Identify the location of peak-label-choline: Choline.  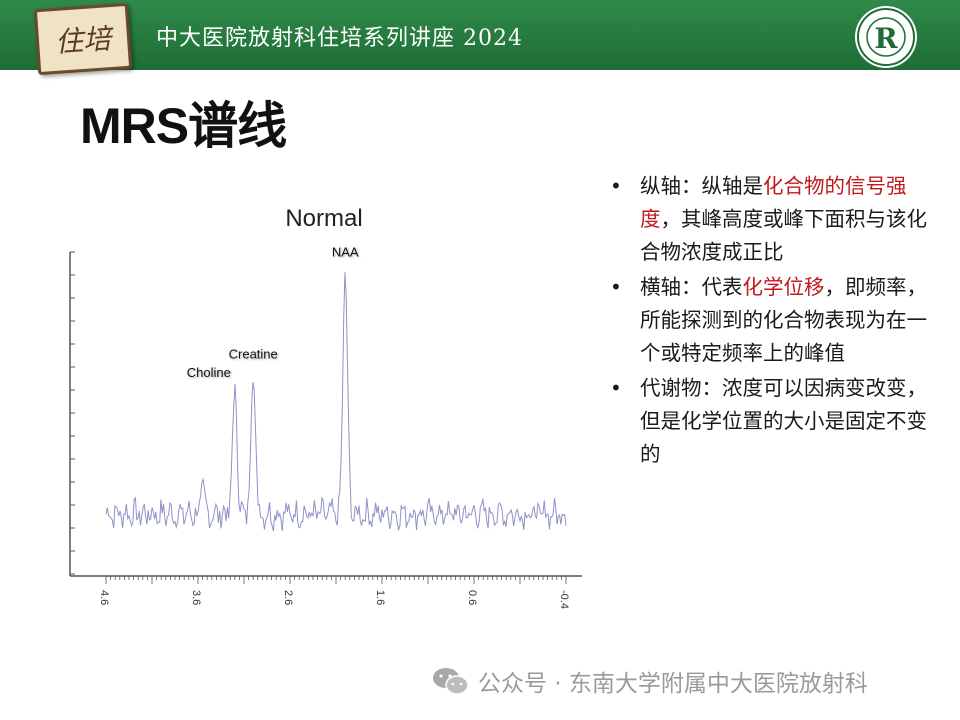
(209, 372).